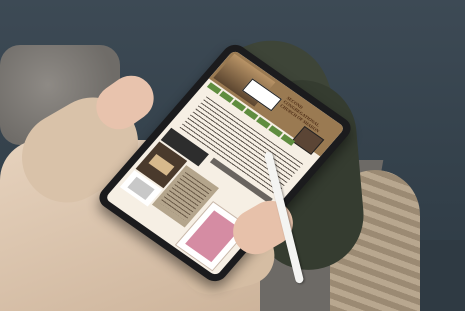 The height and width of the screenshot is (311, 465). I want to click on thumbnail-image, so click(213, 236).